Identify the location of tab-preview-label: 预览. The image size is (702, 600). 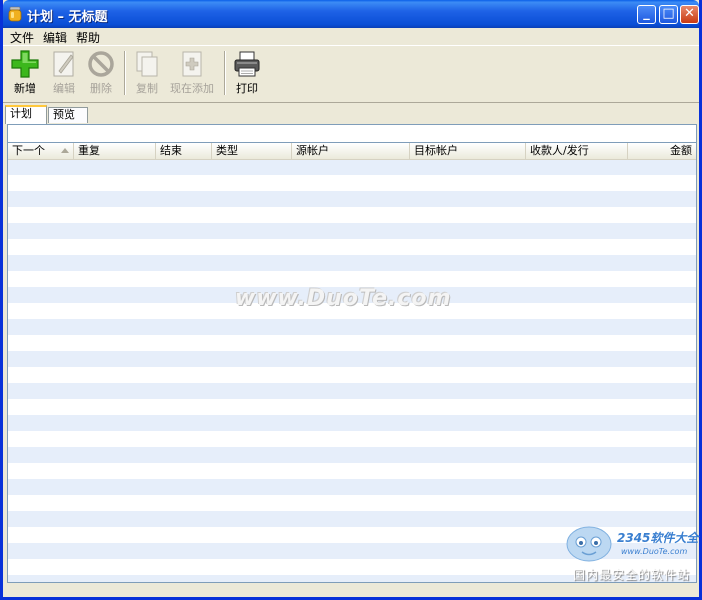
(64, 114).